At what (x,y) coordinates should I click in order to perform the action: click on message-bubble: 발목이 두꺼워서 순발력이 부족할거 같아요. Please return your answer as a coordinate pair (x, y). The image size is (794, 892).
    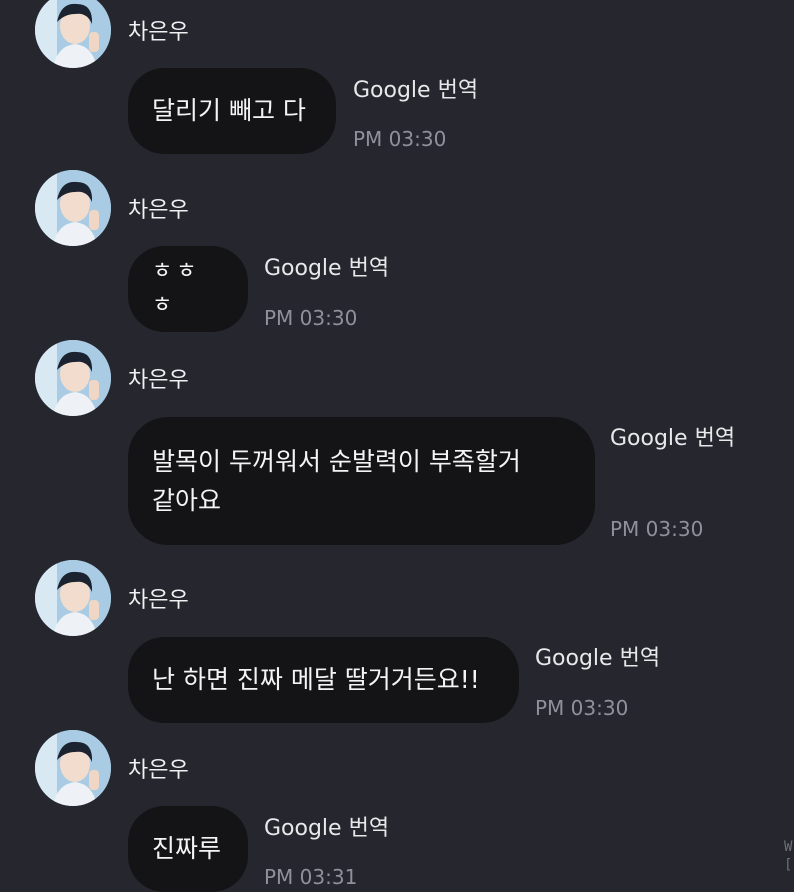
    Looking at the image, I should click on (361, 481).